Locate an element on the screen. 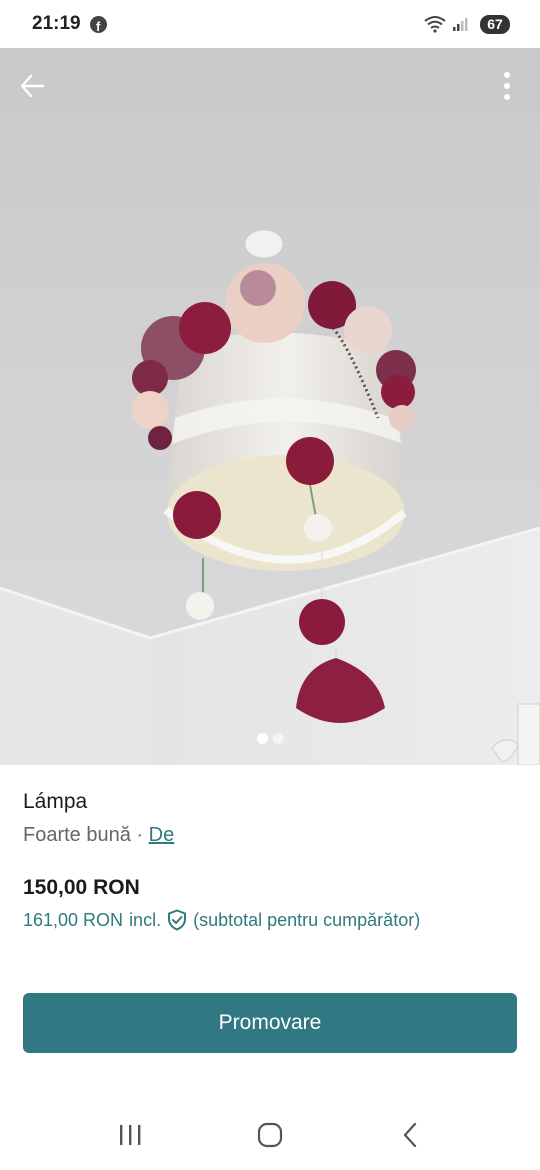  wifi-icon is located at coordinates (435, 24).